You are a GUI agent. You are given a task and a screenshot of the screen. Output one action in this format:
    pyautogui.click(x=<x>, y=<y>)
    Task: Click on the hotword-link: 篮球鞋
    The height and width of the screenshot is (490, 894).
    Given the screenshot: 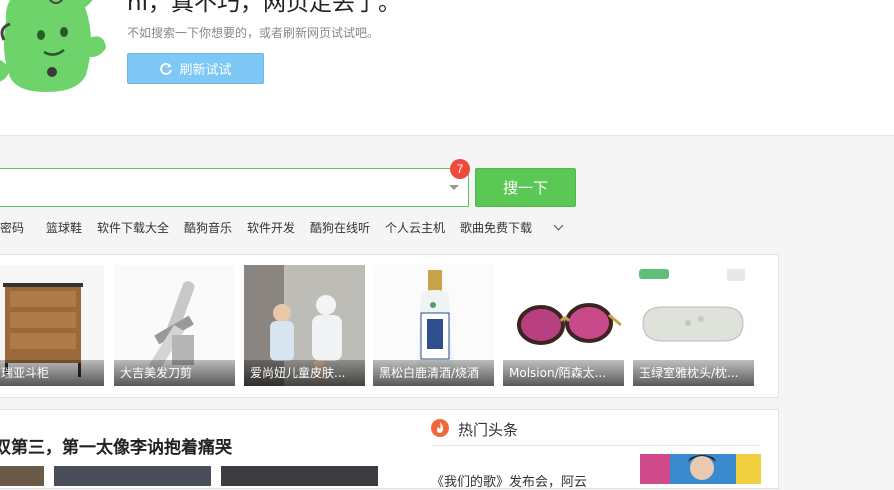 What is the action you would take?
    pyautogui.click(x=64, y=227)
    